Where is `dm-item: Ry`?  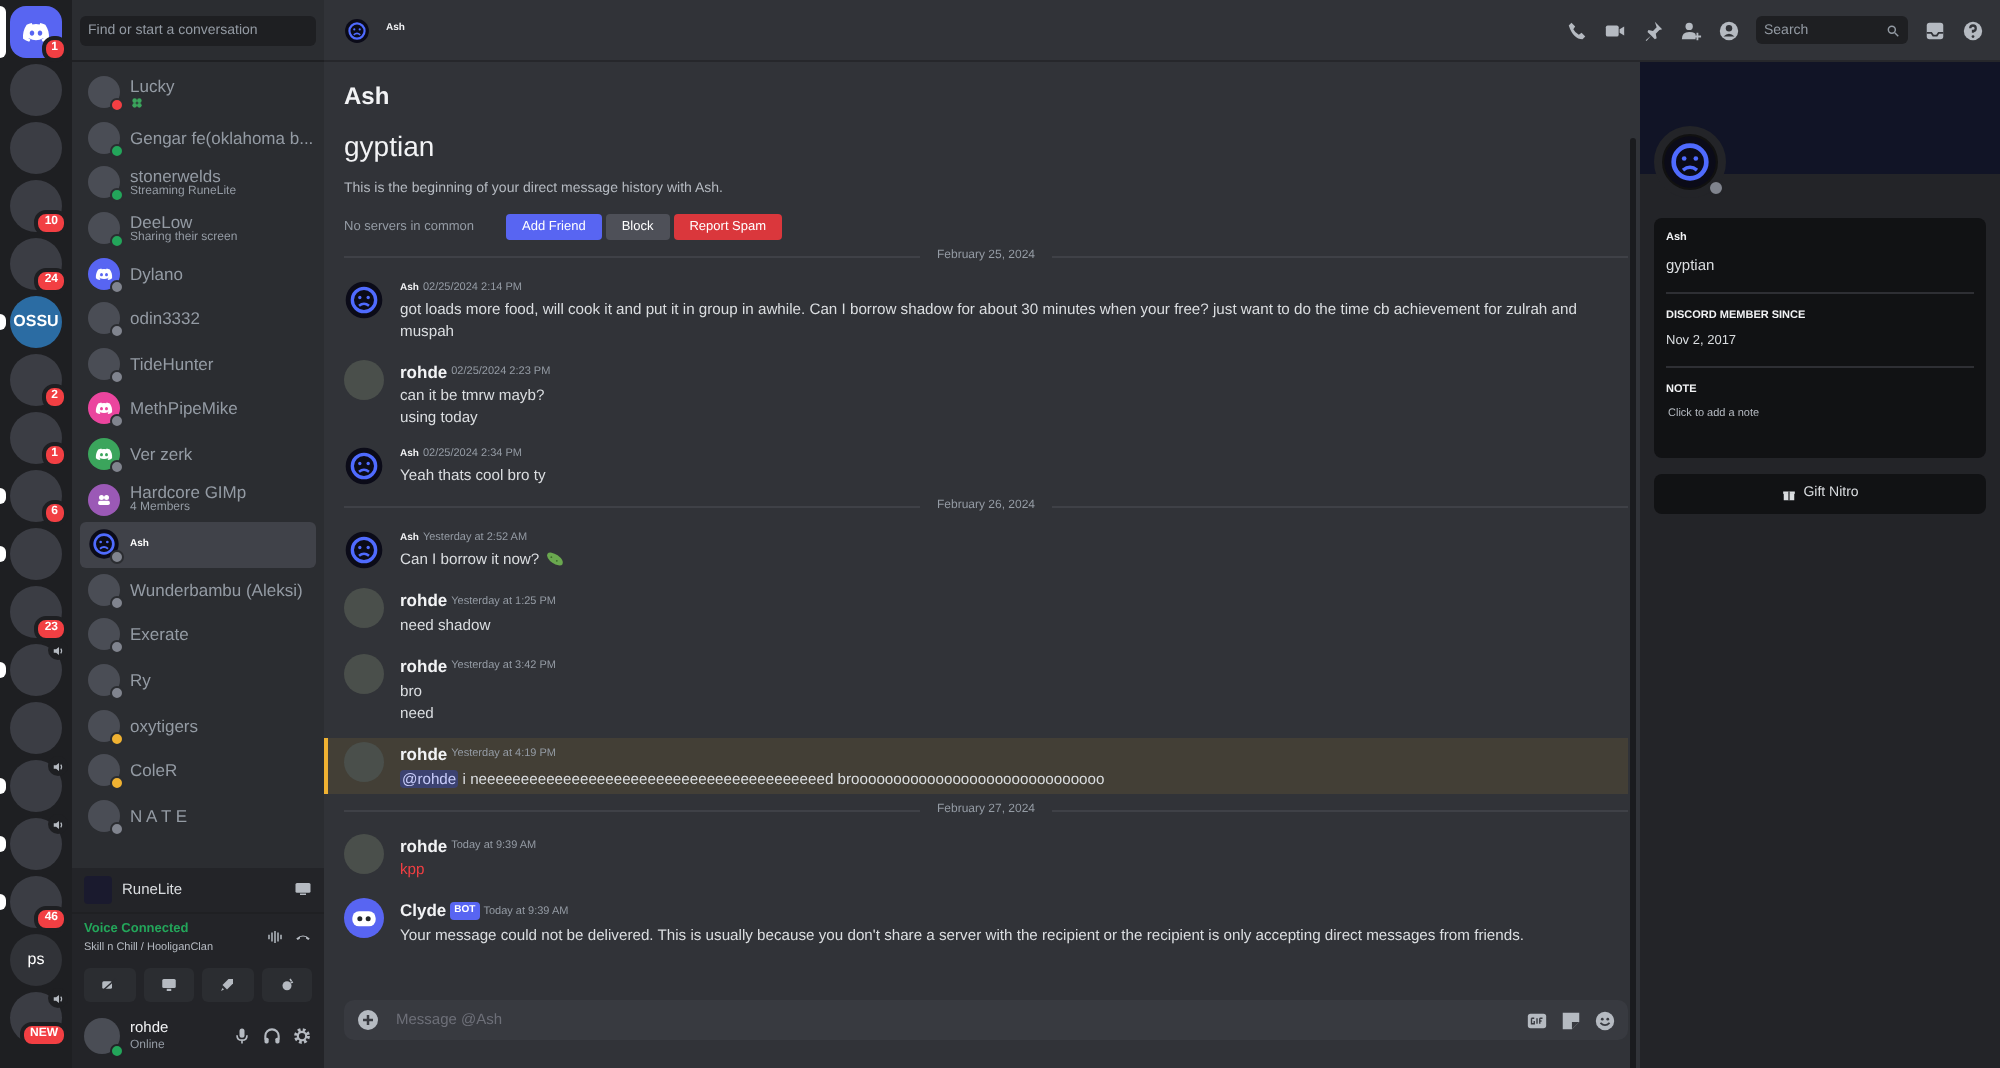
dm-item: Ry is located at coordinates (198, 680).